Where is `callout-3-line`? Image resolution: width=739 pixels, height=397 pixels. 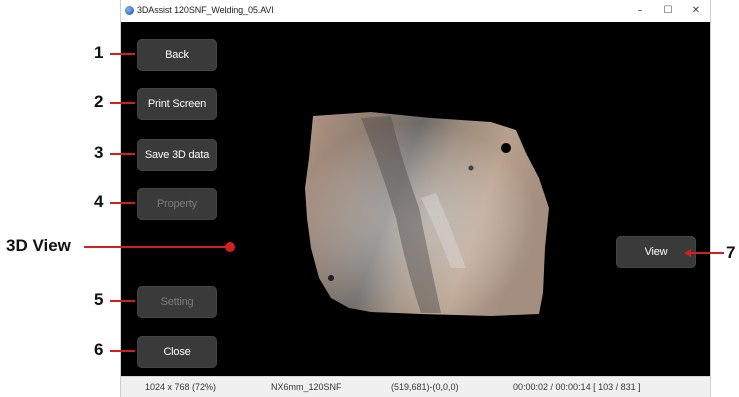
callout-3-line is located at coordinates (122, 154).